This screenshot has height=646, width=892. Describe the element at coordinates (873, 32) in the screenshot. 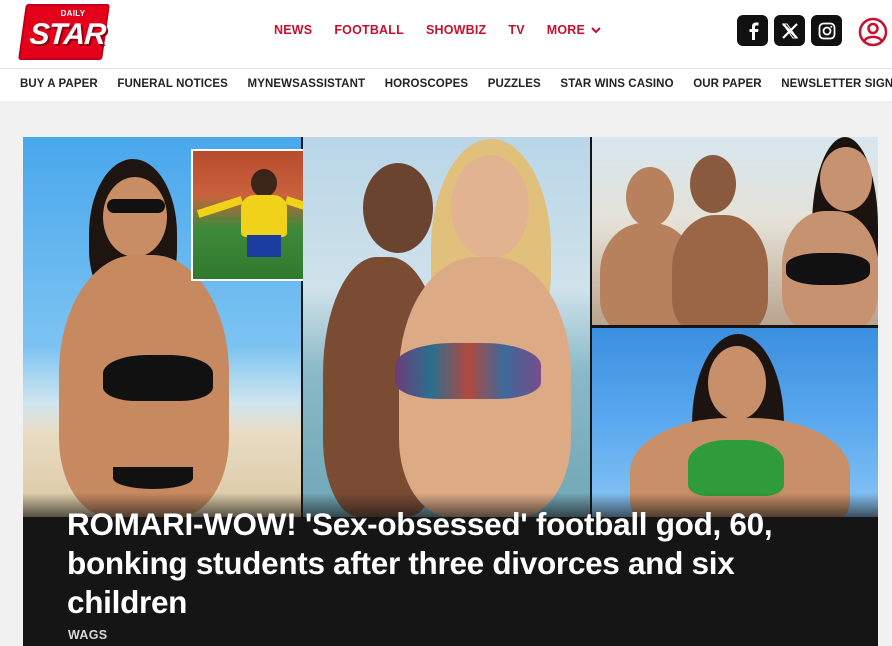

I see `user-account-icon` at that location.